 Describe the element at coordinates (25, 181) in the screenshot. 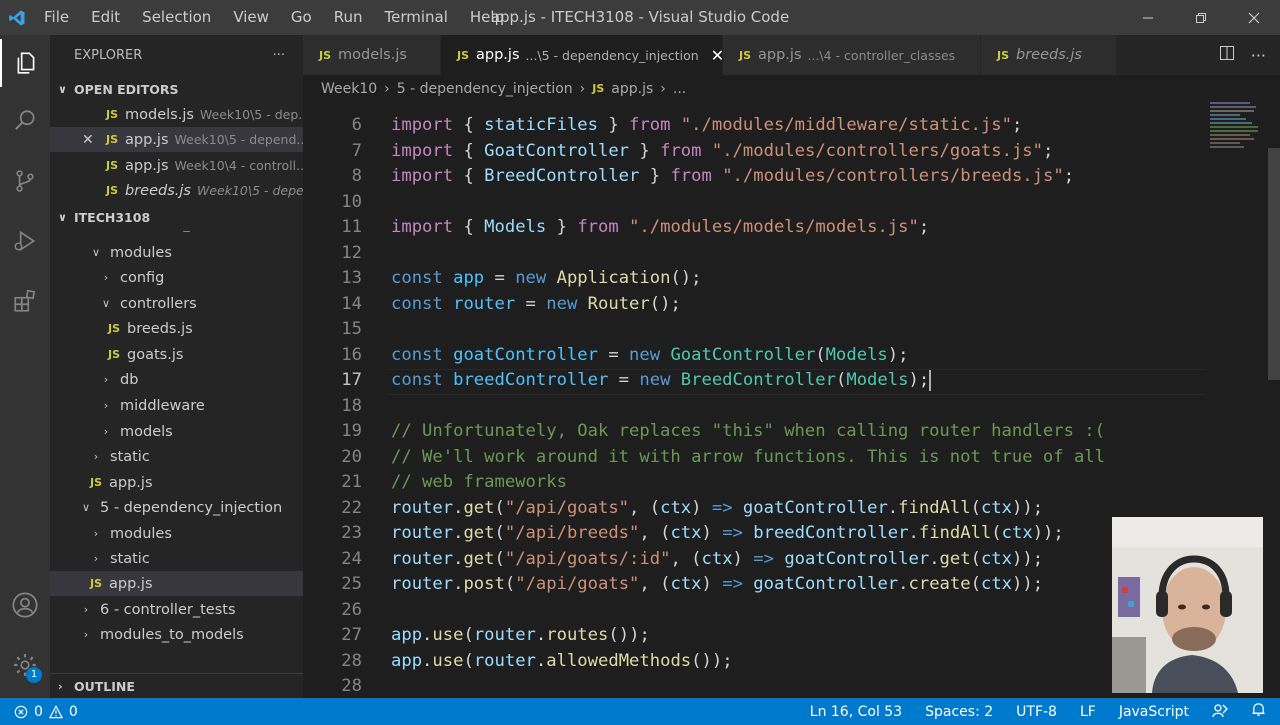

I see `activity-source-control` at that location.